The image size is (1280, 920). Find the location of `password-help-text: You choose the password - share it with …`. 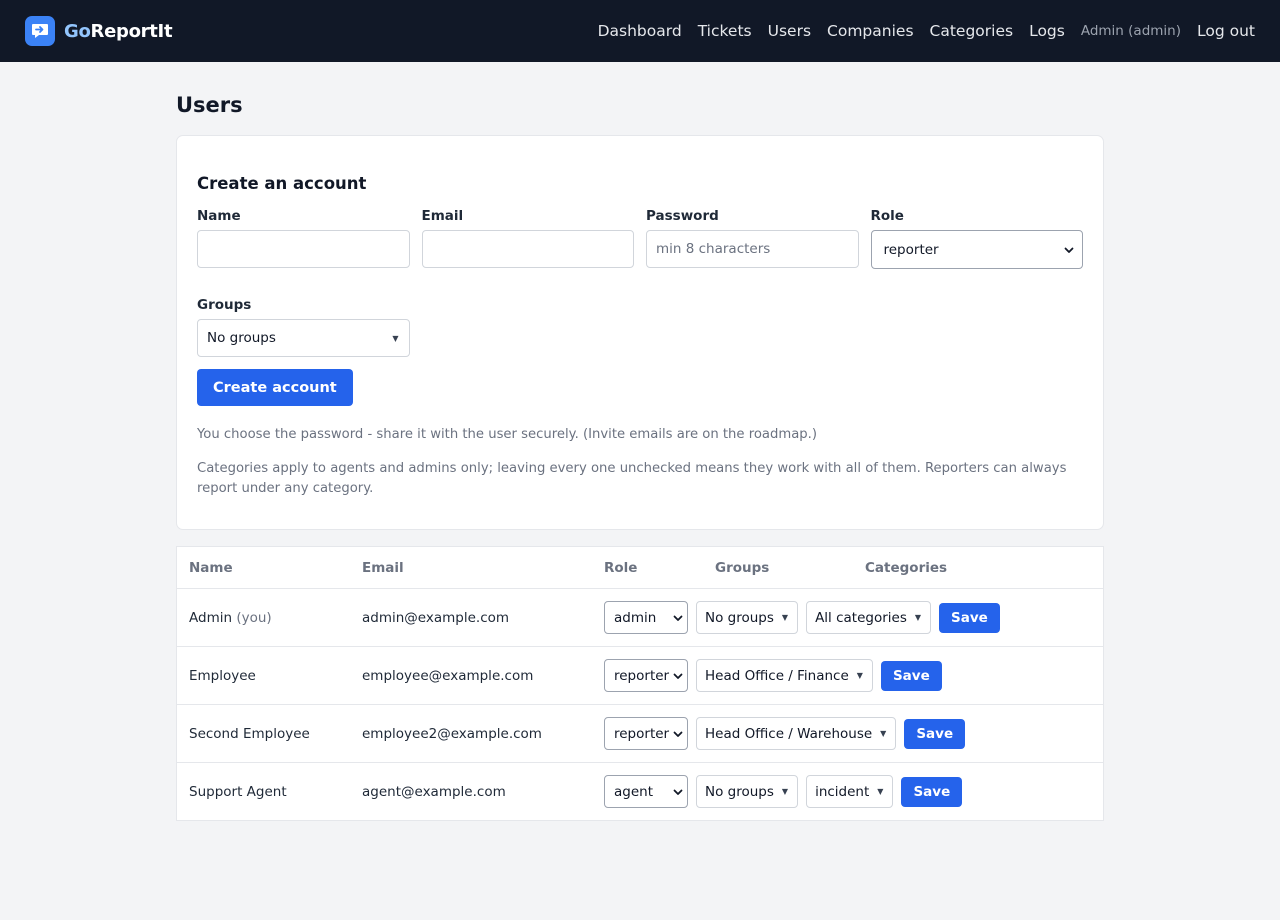

password-help-text: You choose the password - share it with … is located at coordinates (507, 434).